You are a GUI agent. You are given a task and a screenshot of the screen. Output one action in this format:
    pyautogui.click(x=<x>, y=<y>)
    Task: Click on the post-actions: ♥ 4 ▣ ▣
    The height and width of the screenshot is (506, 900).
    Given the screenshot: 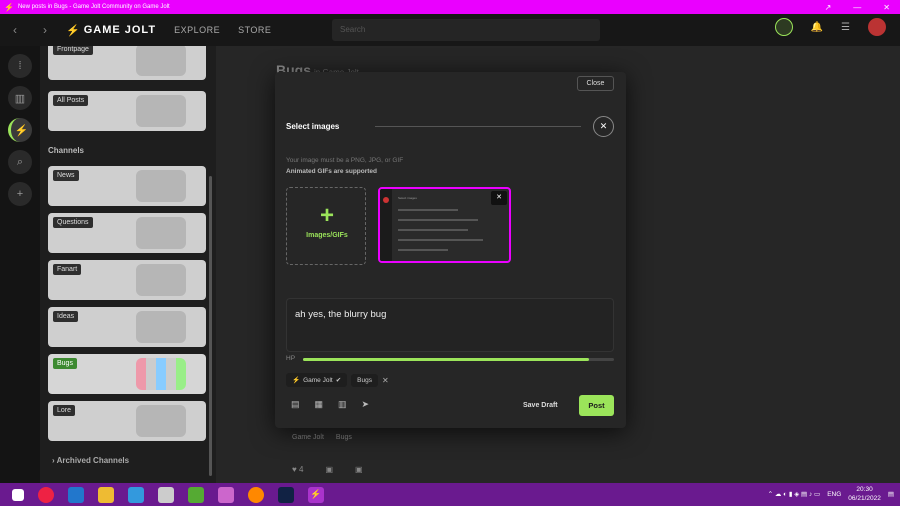 What is the action you would take?
    pyautogui.click(x=327, y=469)
    